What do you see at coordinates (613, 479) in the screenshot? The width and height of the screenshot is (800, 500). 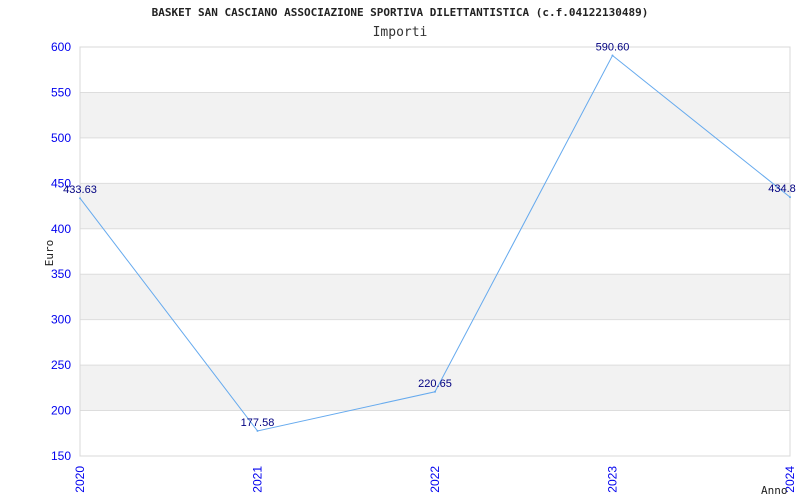 I see `x-tick-label: 2023` at bounding box center [613, 479].